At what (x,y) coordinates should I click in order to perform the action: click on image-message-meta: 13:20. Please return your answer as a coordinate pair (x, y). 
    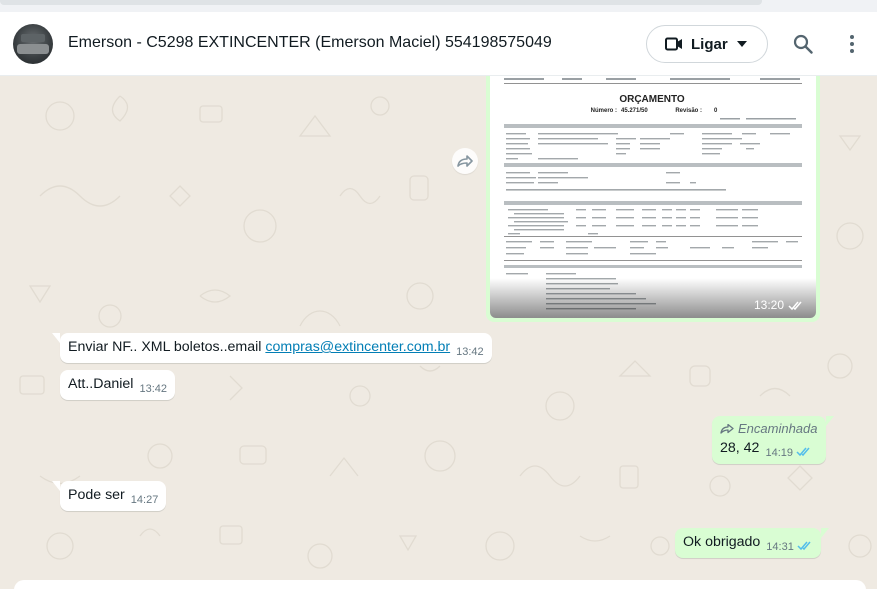
    Looking at the image, I should click on (779, 305).